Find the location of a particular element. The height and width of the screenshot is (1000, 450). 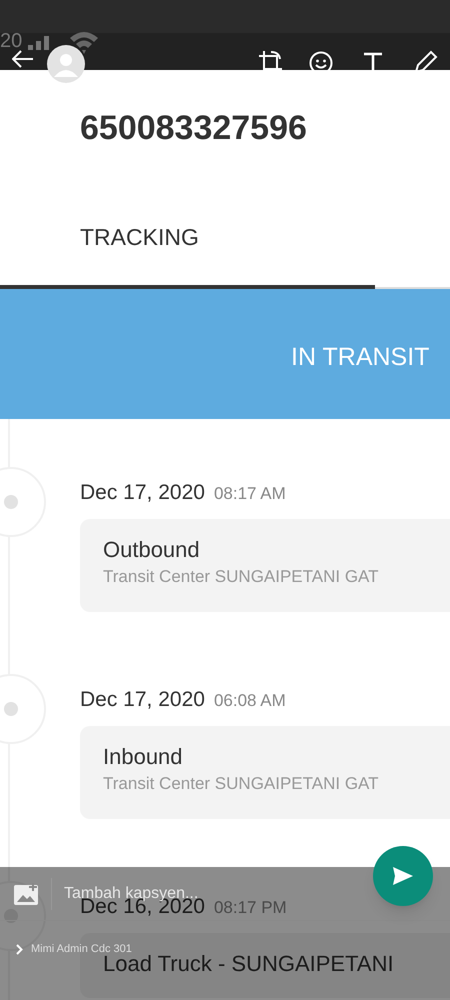

event-time: 06:08 AM is located at coordinates (250, 701).